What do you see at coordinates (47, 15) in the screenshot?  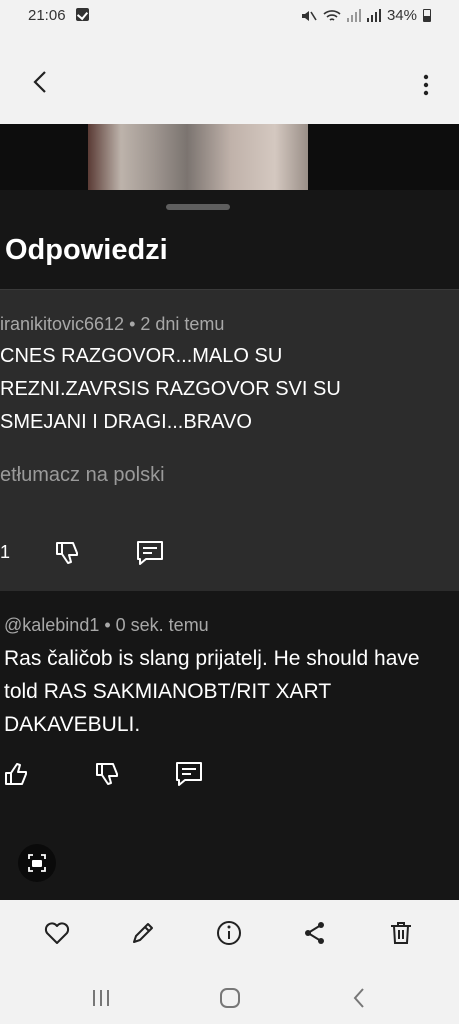 I see `status-time: 21:06` at bounding box center [47, 15].